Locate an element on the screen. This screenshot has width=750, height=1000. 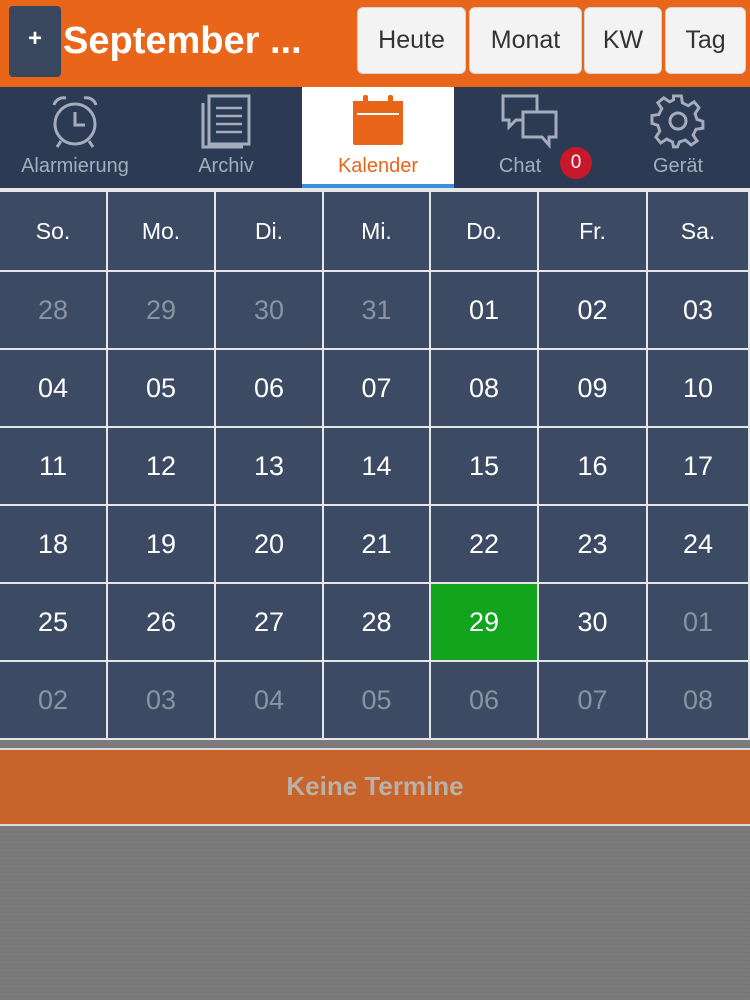
calendar-day: 18 is located at coordinates (53, 544).